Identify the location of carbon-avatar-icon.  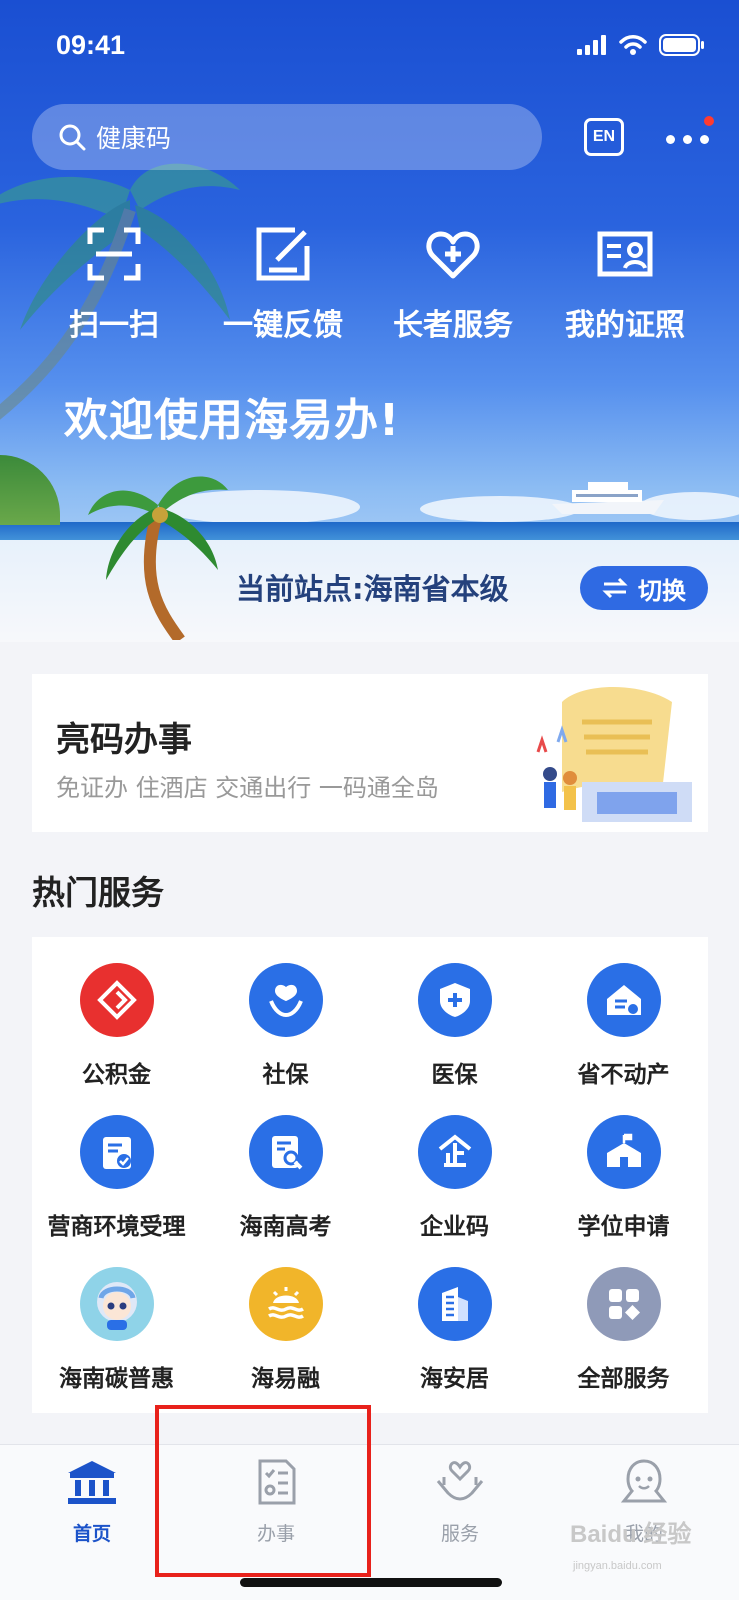
(116, 1304).